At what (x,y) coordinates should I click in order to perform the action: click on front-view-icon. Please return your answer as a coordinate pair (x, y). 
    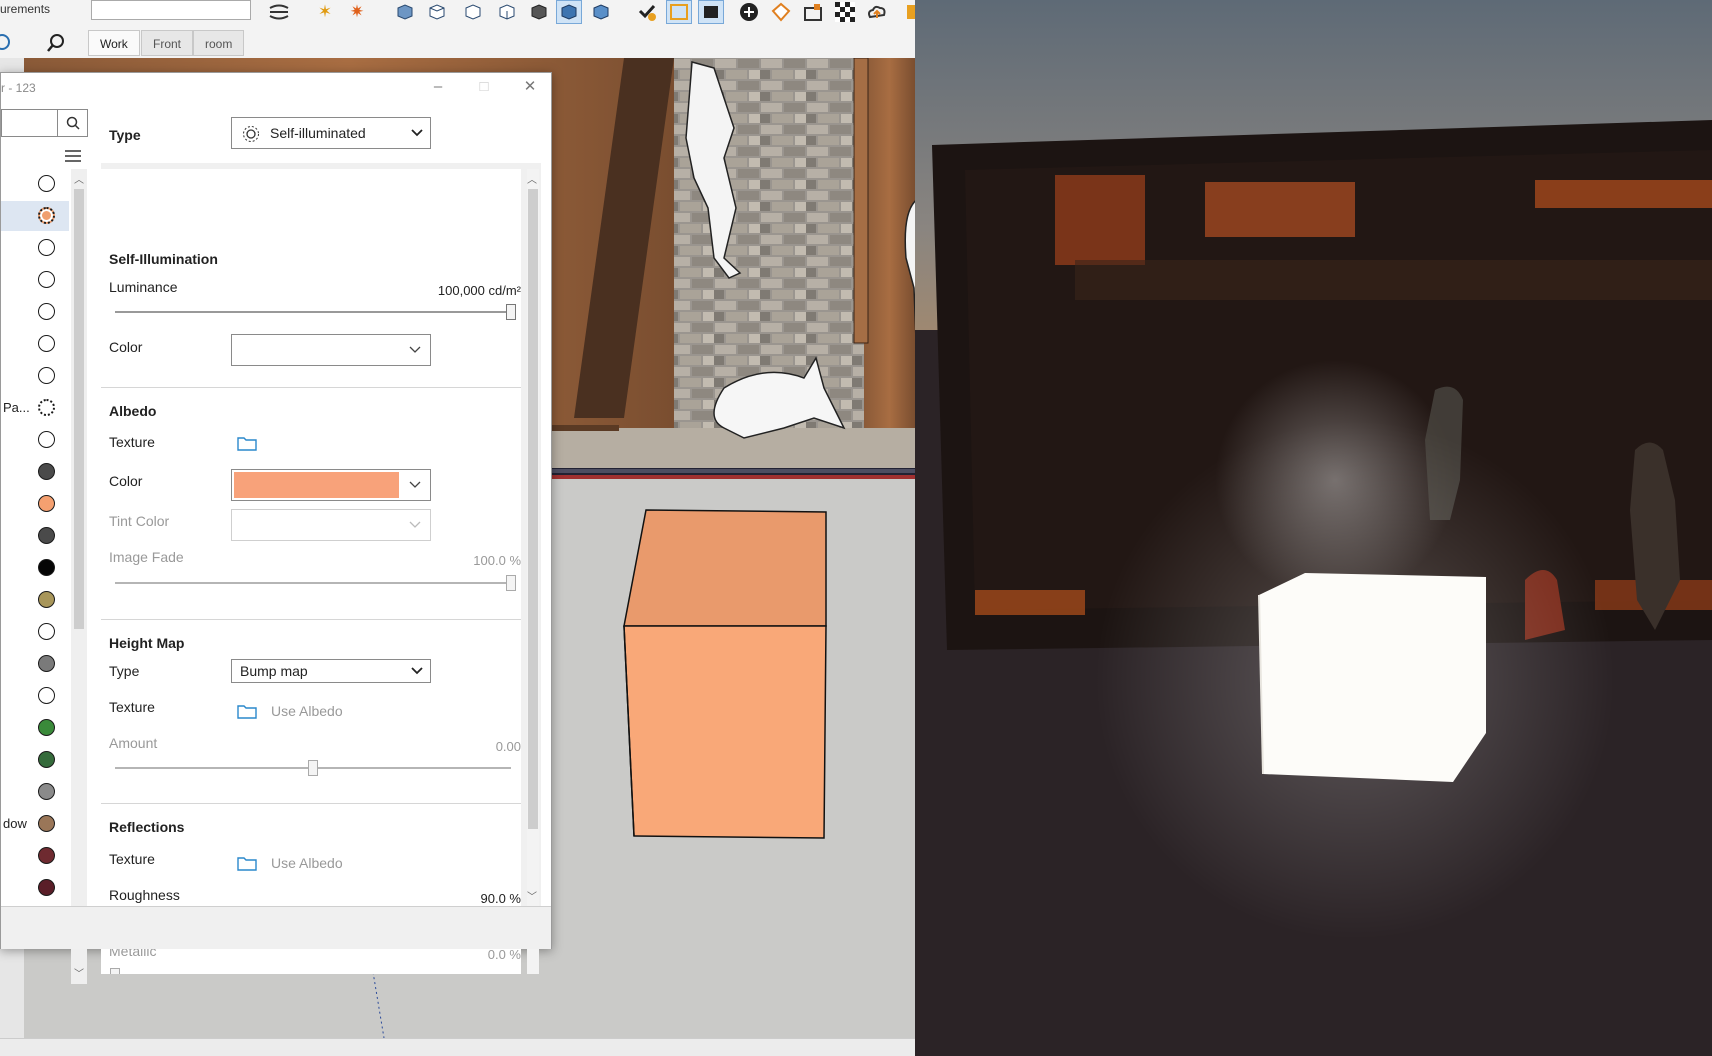
    Looking at the image, I should click on (473, 12).